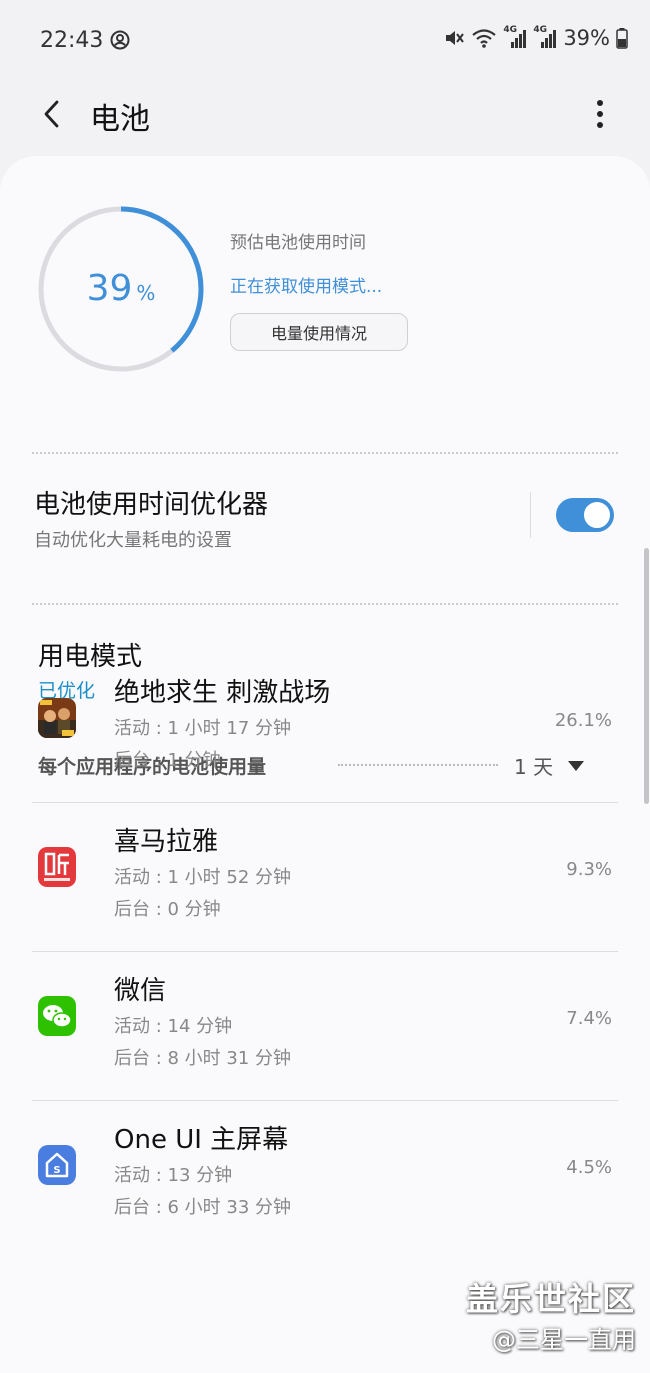  What do you see at coordinates (166, 842) in the screenshot?
I see `app-name: 喜马拉雅` at bounding box center [166, 842].